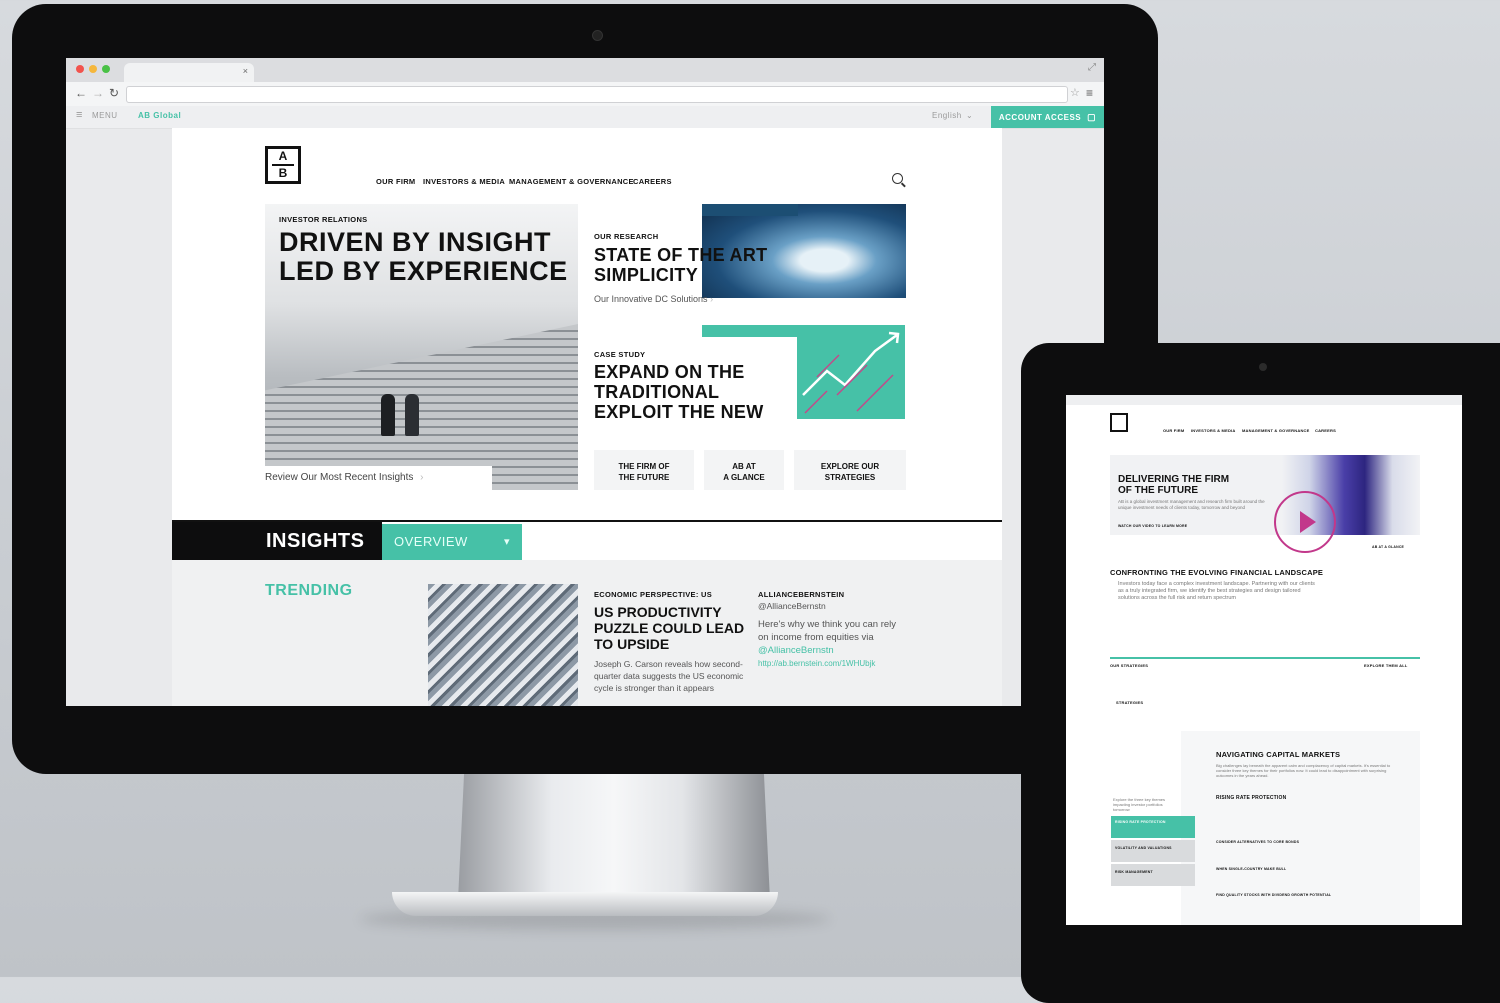 The height and width of the screenshot is (1003, 1500). I want to click on search-icon, so click(897, 178).